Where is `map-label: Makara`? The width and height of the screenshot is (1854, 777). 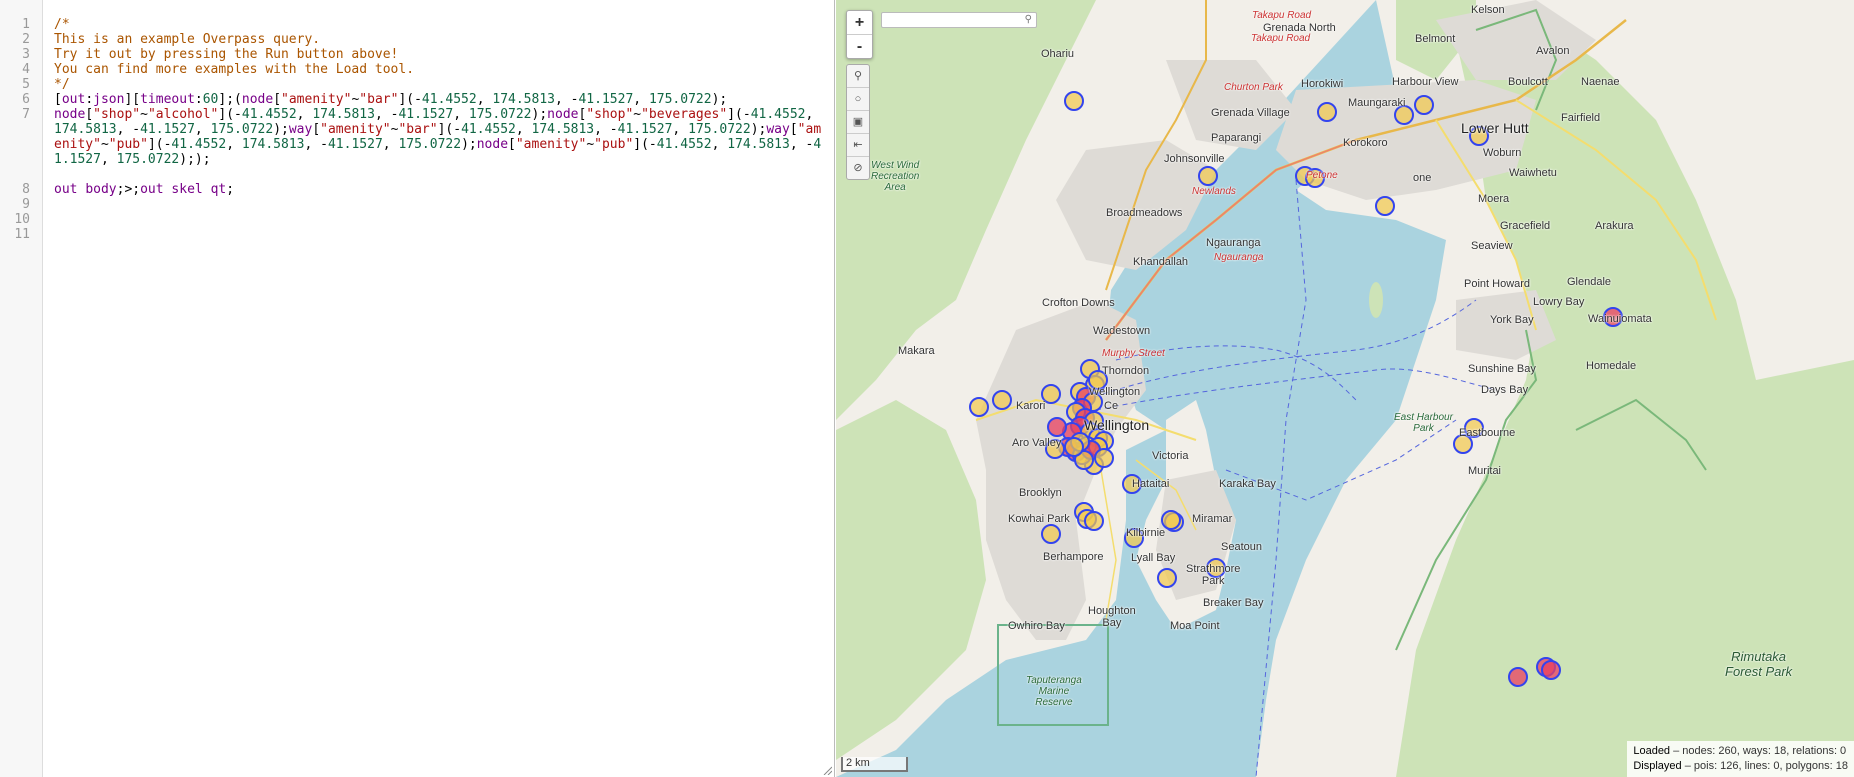
map-label: Makara is located at coordinates (916, 351).